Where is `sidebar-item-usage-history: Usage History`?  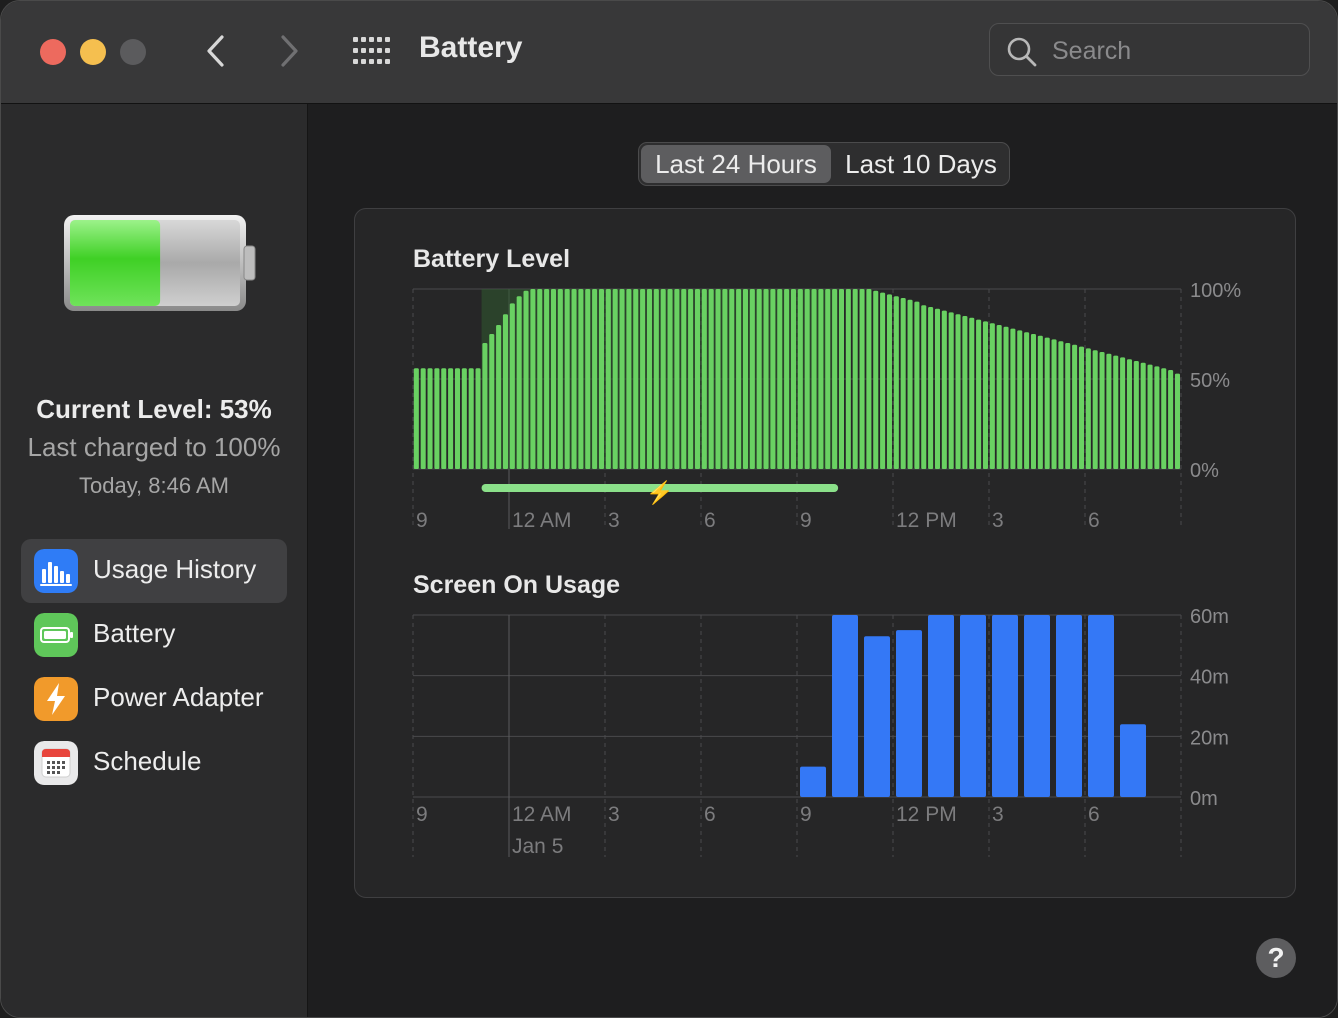 sidebar-item-usage-history: Usage History is located at coordinates (154, 571).